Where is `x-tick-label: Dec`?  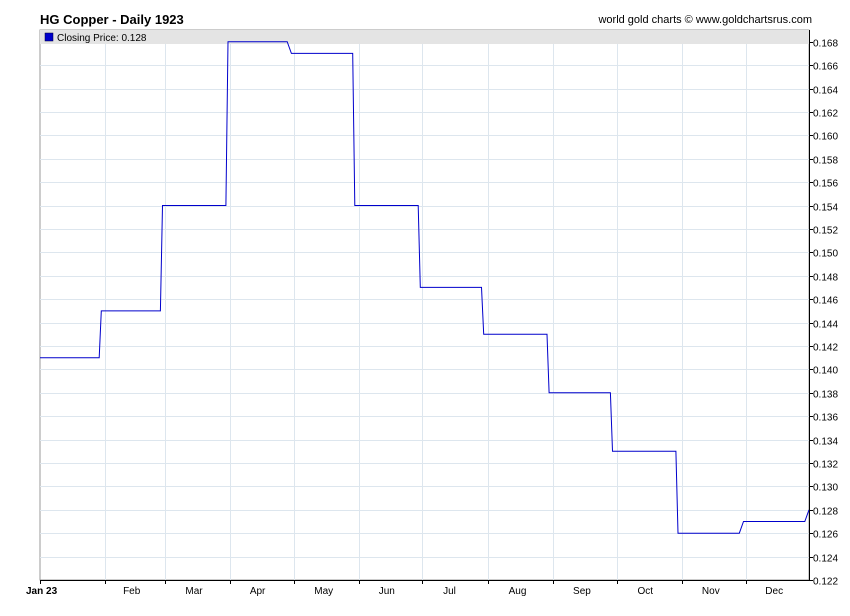 x-tick-label: Dec is located at coordinates (774, 591).